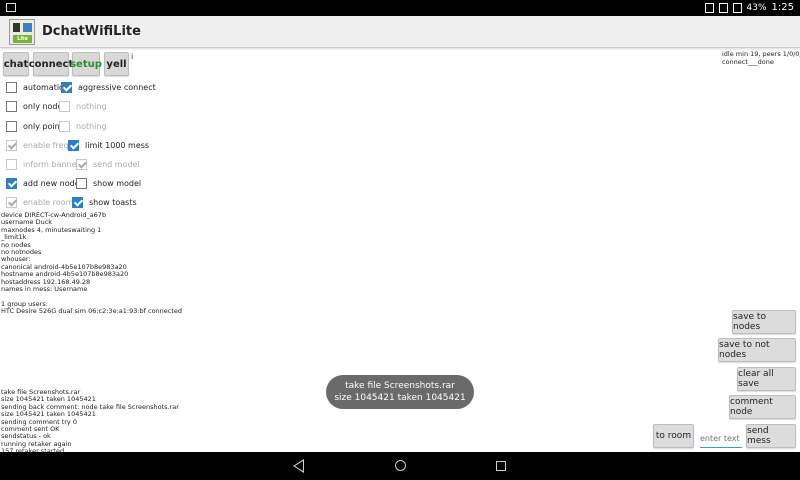 The width and height of the screenshot is (800, 480). I want to click on to-room-button: to room, so click(673, 436).